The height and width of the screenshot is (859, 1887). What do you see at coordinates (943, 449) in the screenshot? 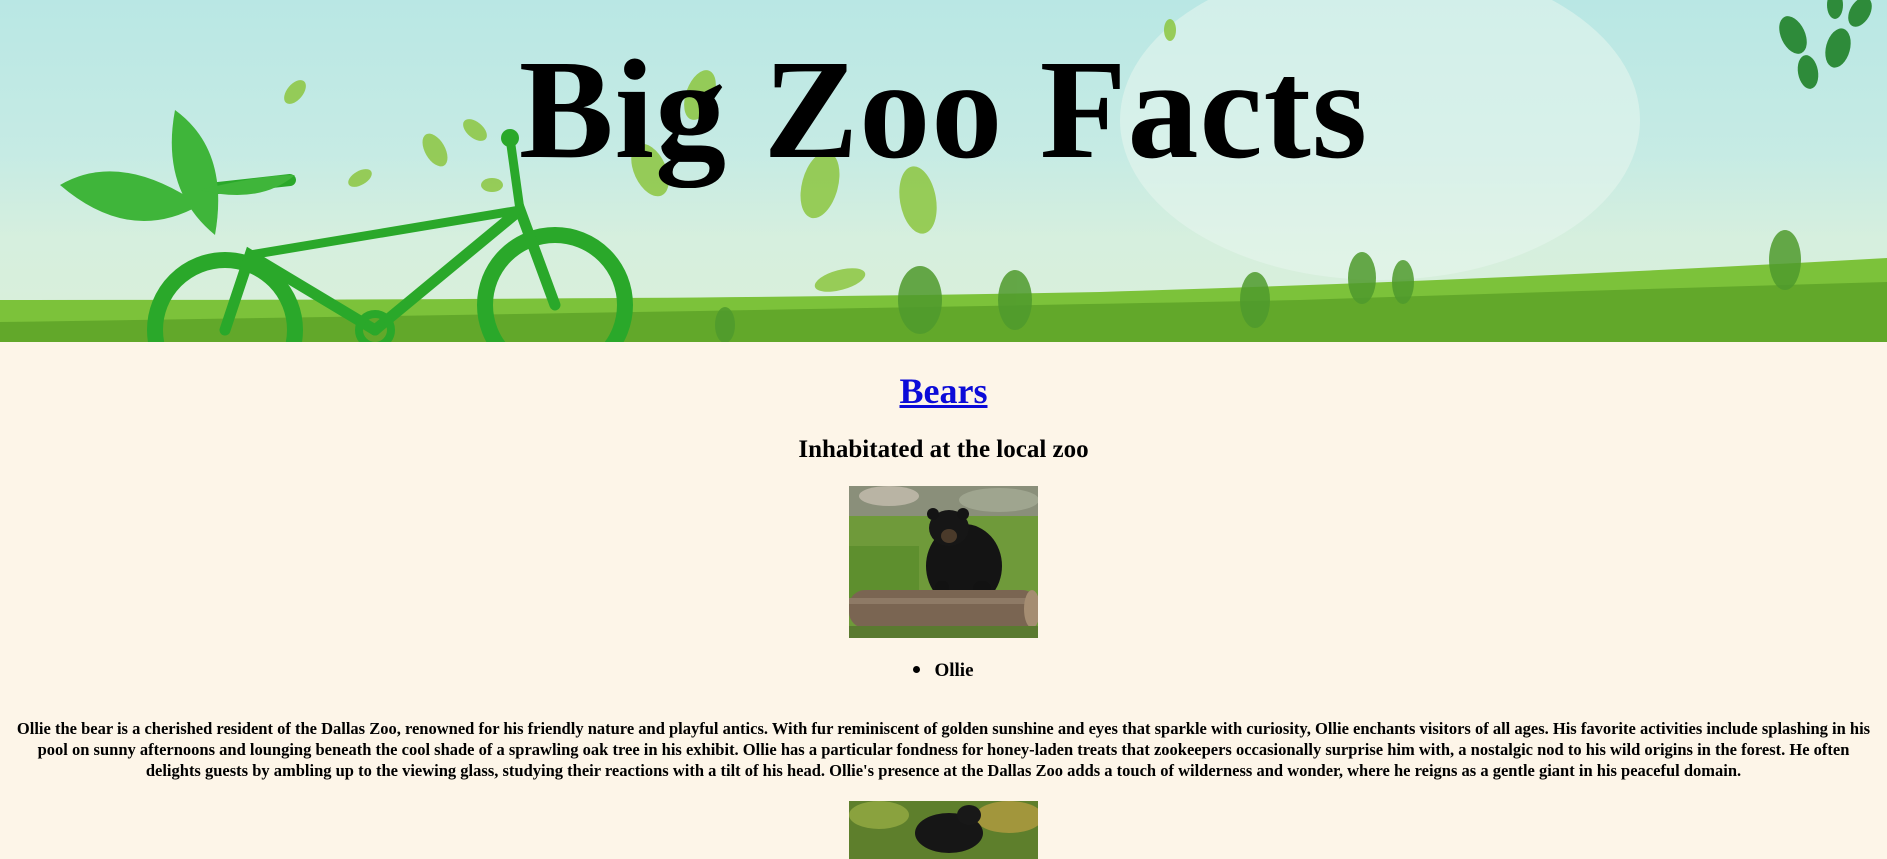
I see `section-subtitle: Inhabitated at the local zoo` at bounding box center [943, 449].